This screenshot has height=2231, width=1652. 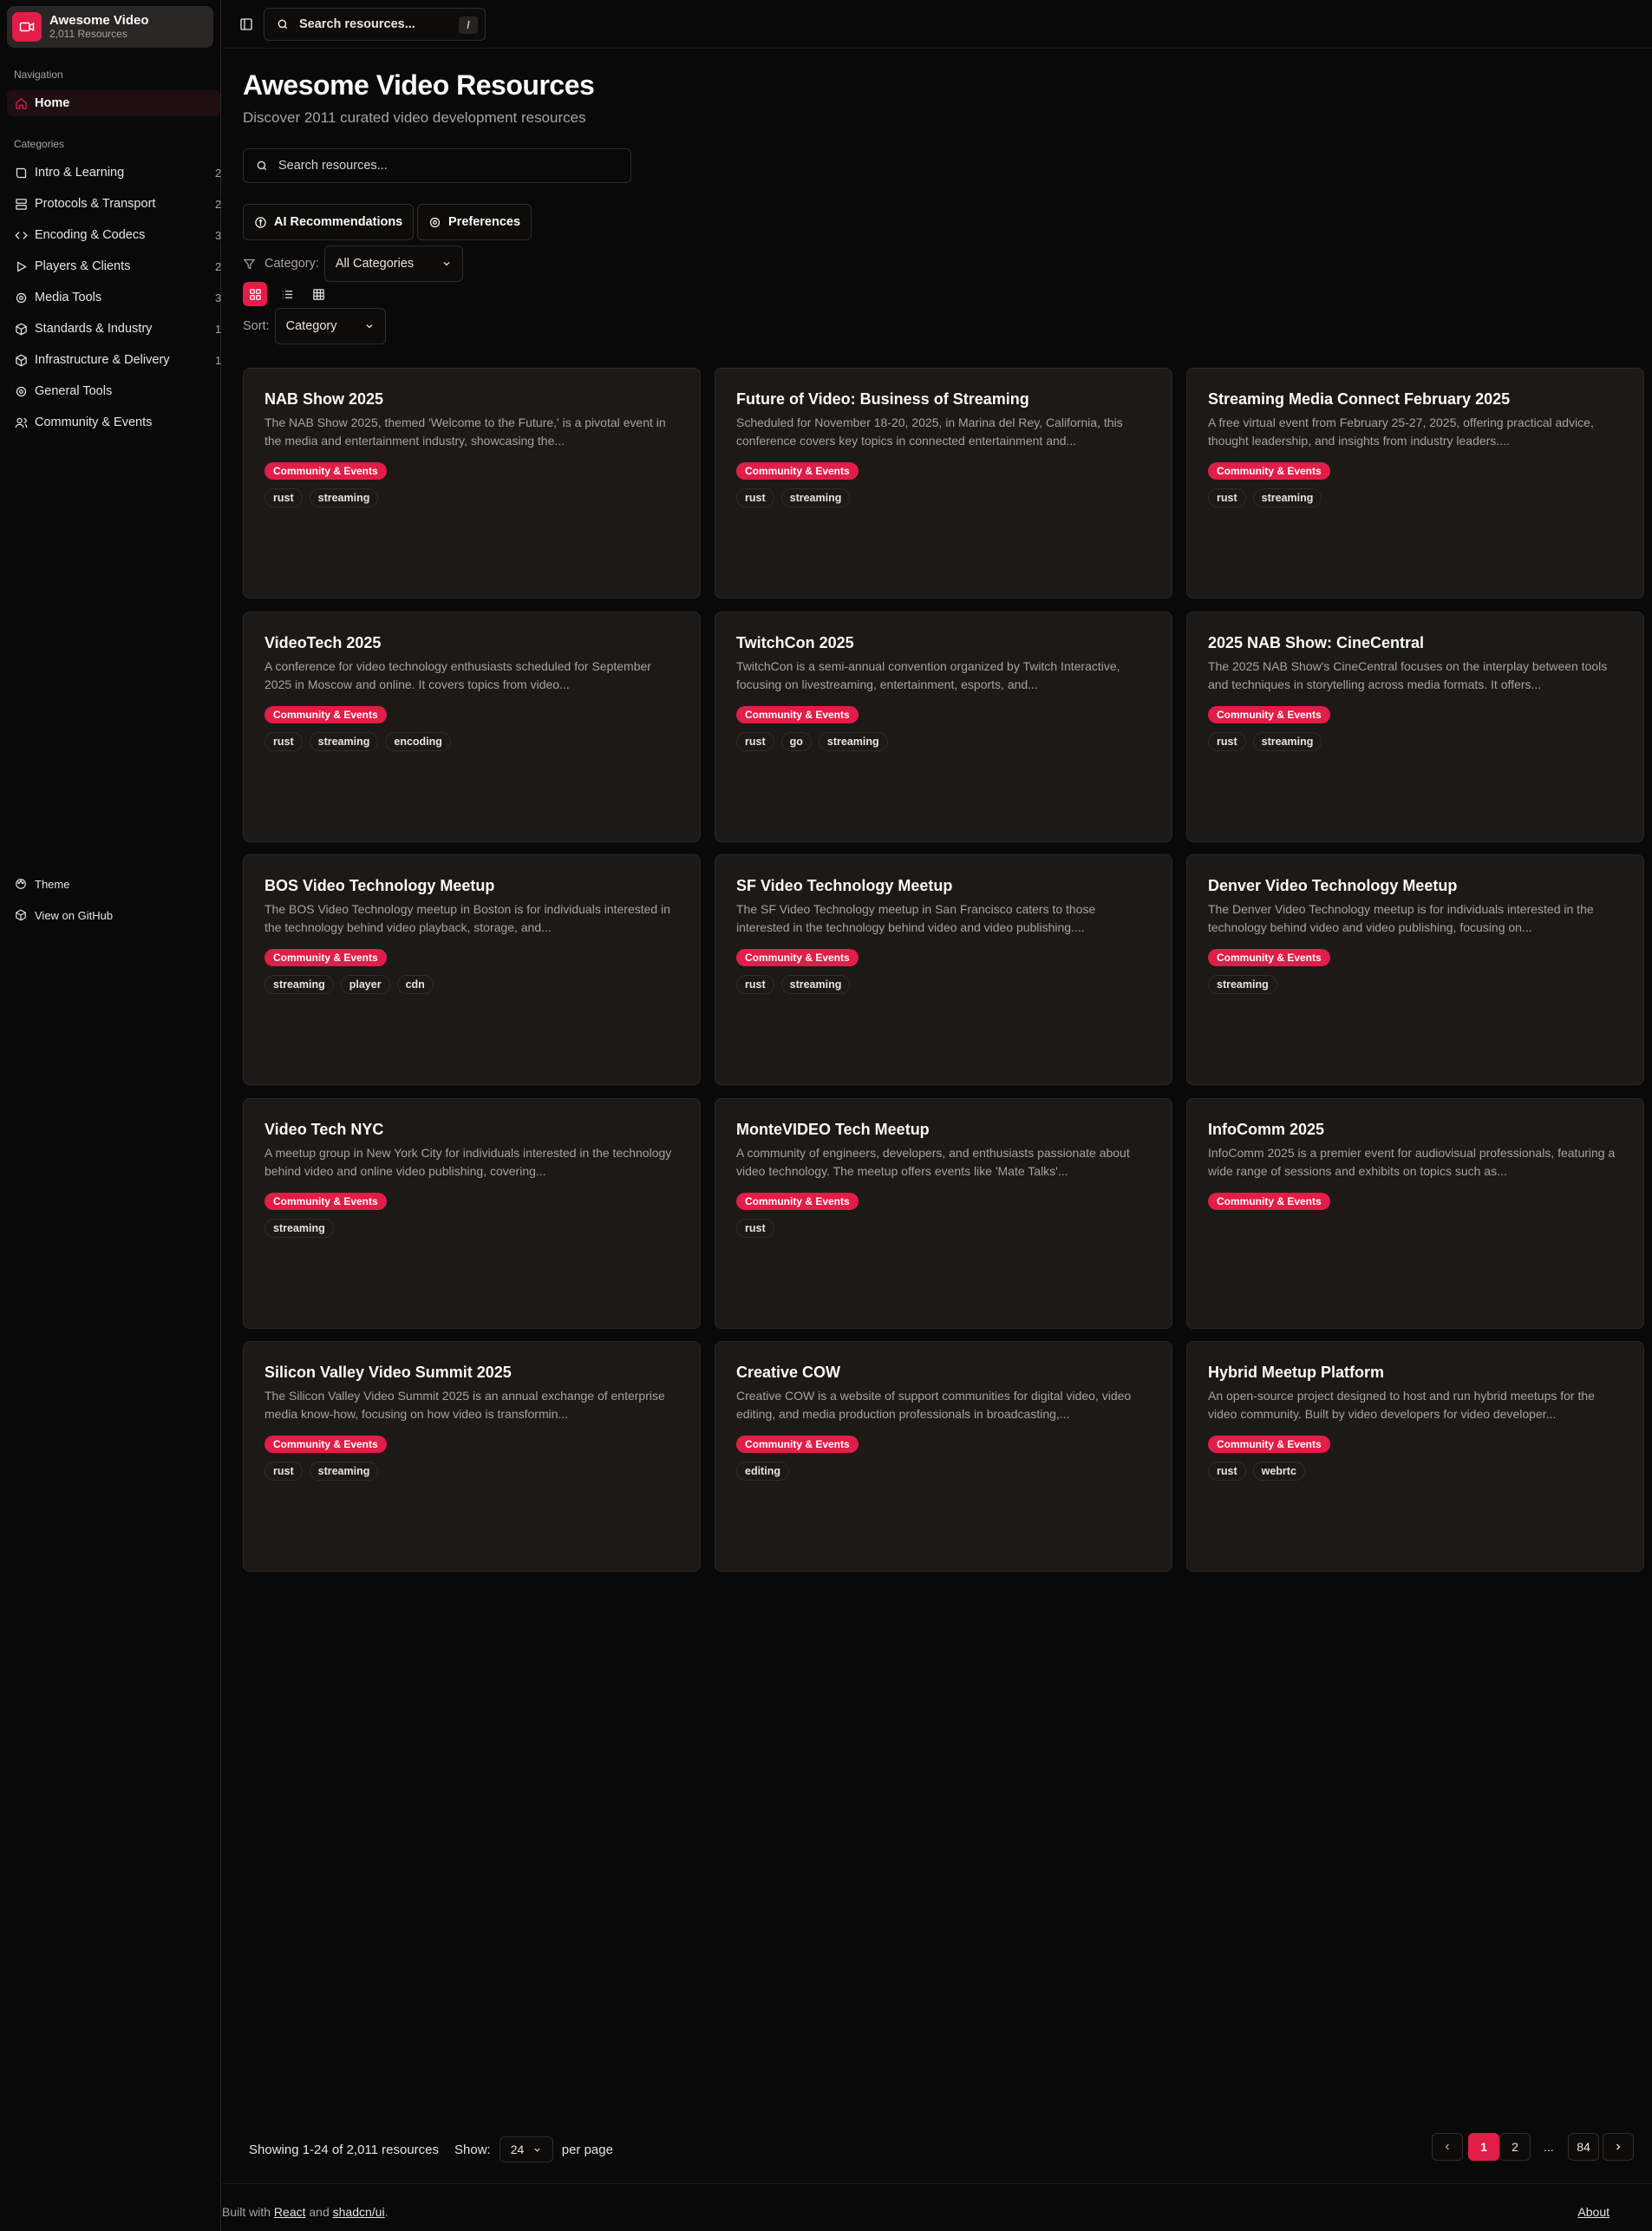 I want to click on chevron-down-icon, so click(x=537, y=2150).